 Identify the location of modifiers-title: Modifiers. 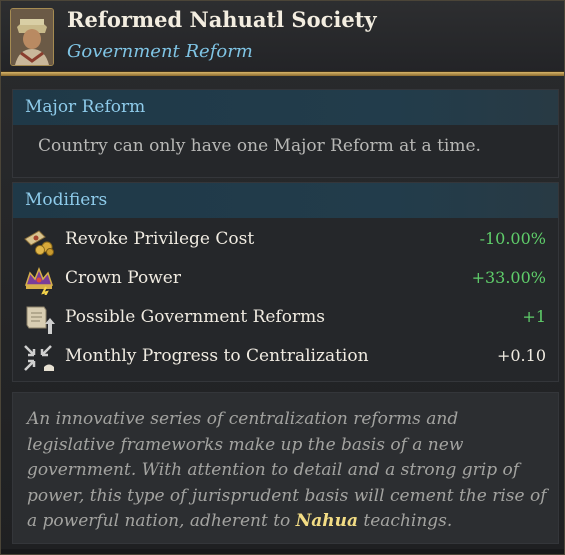
(66, 200).